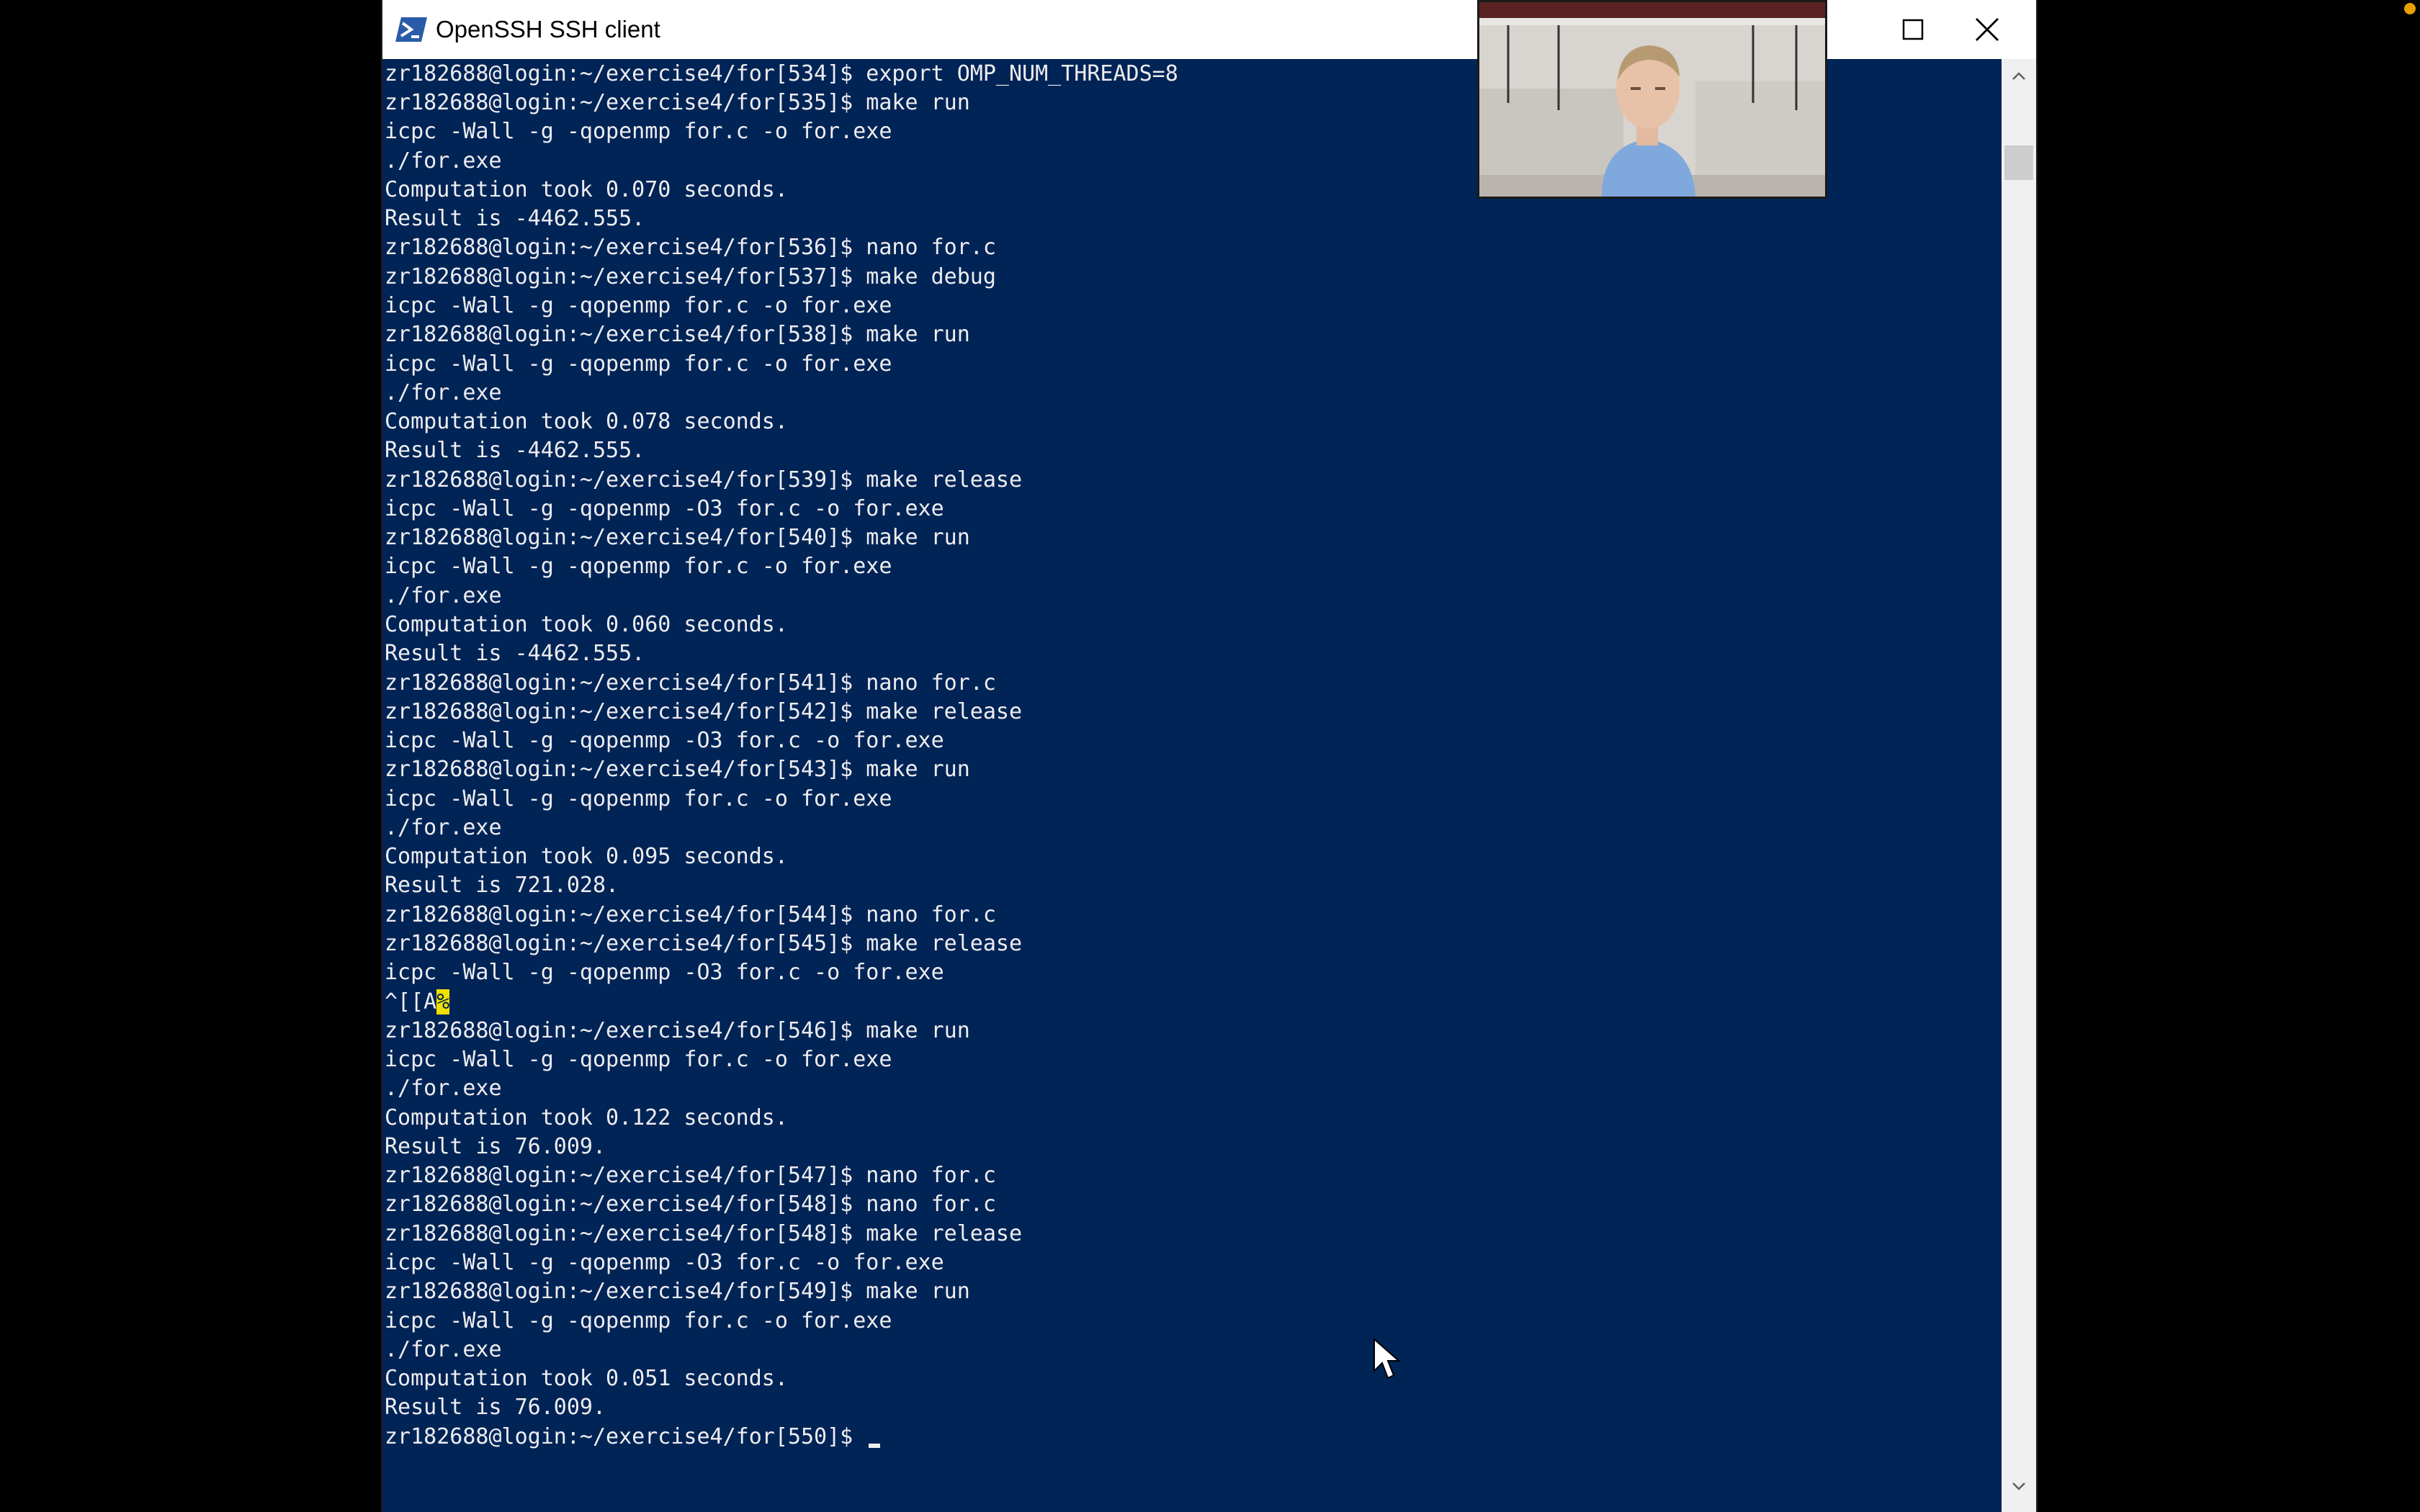 The width and height of the screenshot is (2420, 1512). Describe the element at coordinates (2018, 76) in the screenshot. I see `scroll-up-arrow-icon` at that location.